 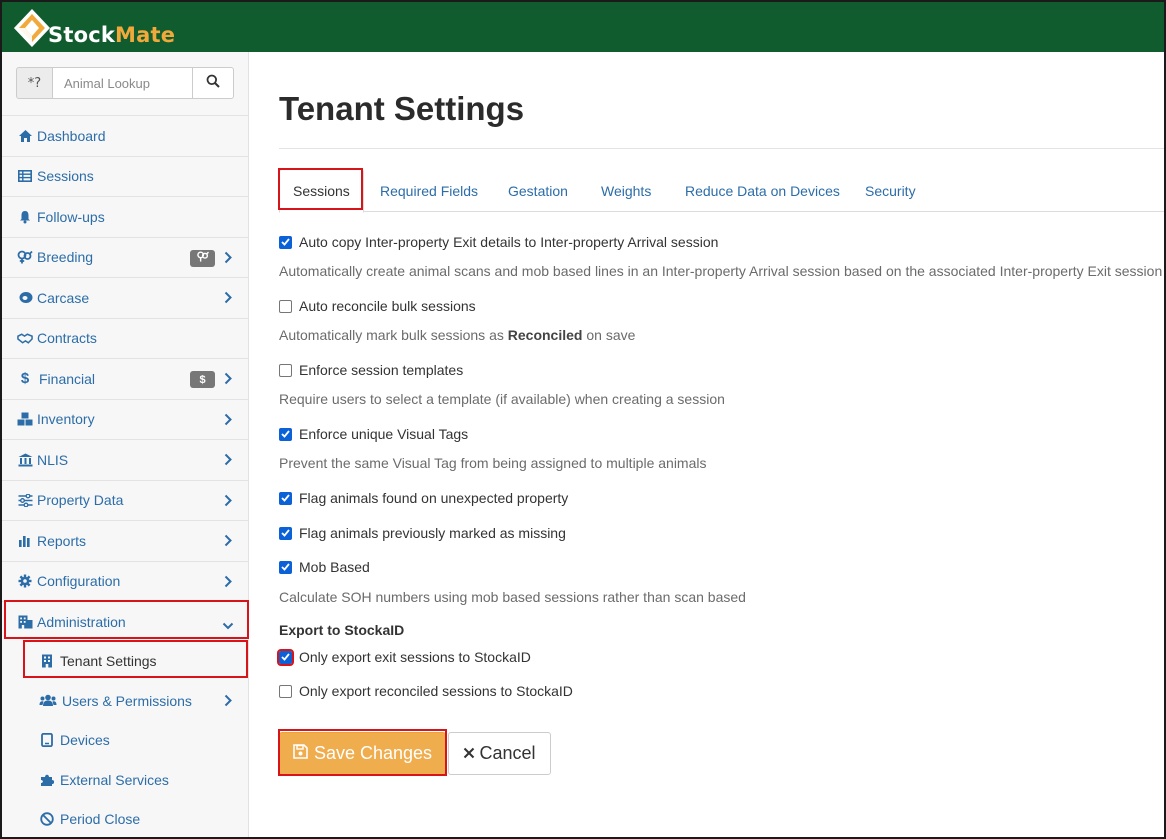 I want to click on sidebar-item-reports: Reports, so click(x=125, y=540).